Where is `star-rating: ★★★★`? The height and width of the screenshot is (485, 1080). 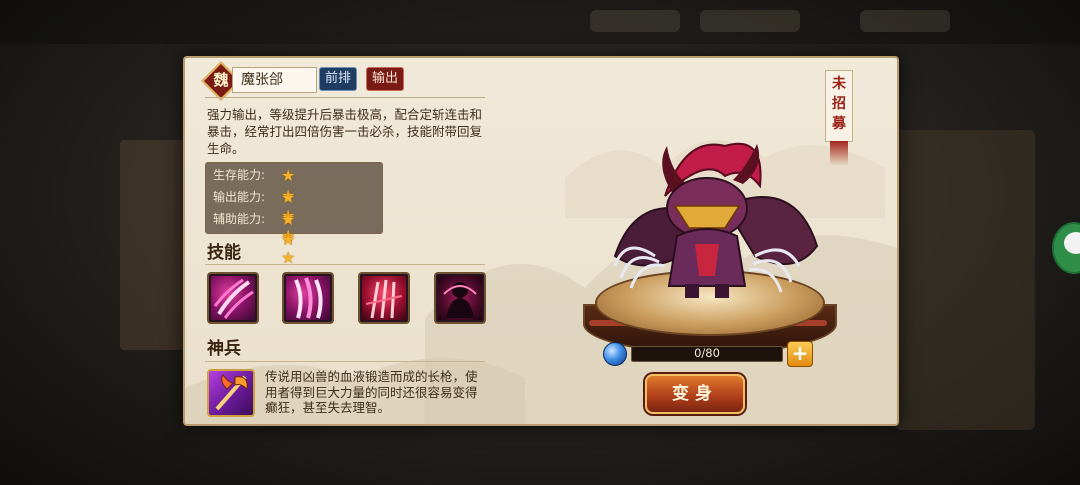 star-rating: ★★★★ is located at coordinates (291, 205).